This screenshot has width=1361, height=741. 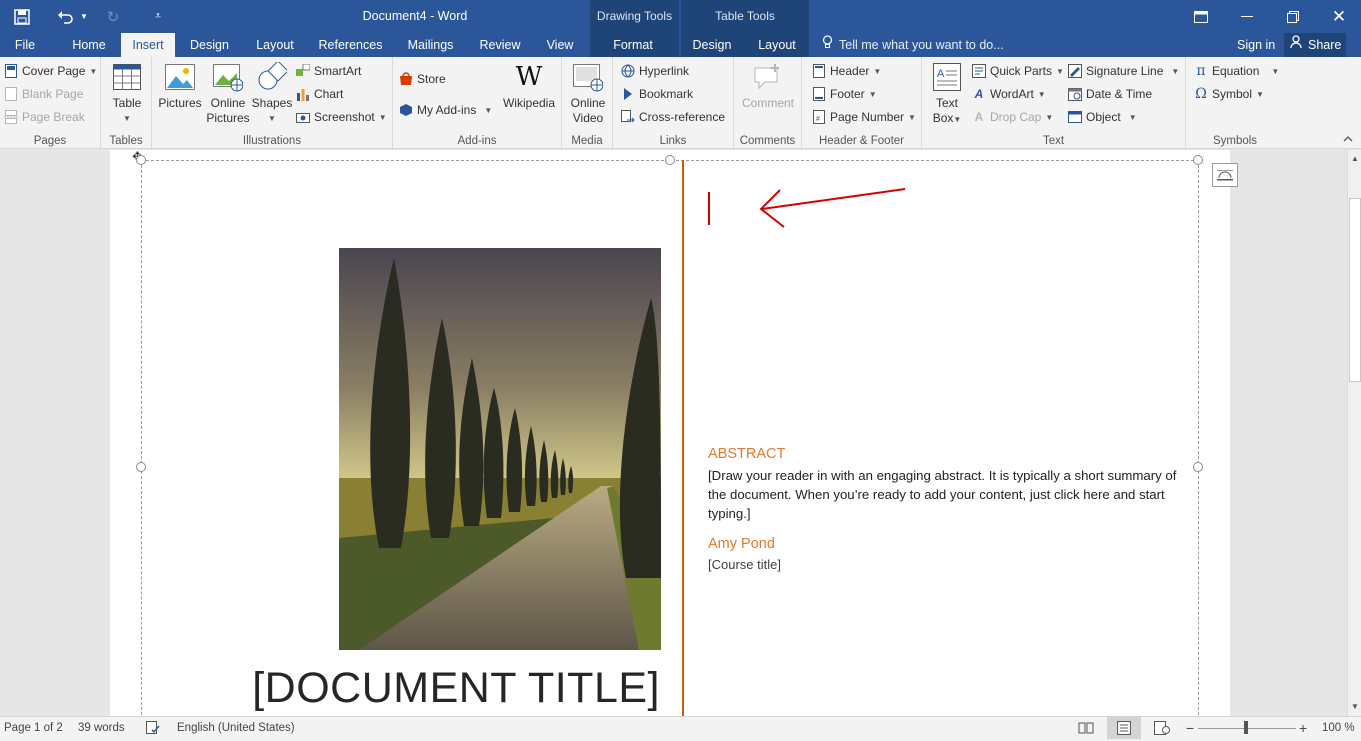 What do you see at coordinates (1201, 16) in the screenshot?
I see `ribbon-display-options-icon` at bounding box center [1201, 16].